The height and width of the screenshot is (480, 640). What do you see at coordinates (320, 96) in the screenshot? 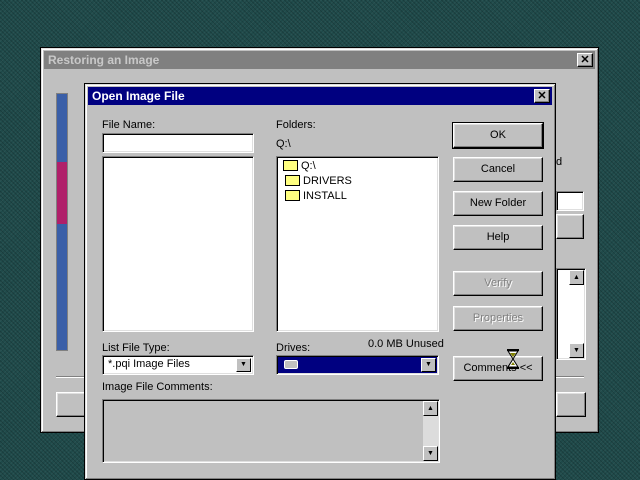
I see `dialog-title-bar: Open Image File ✕` at bounding box center [320, 96].